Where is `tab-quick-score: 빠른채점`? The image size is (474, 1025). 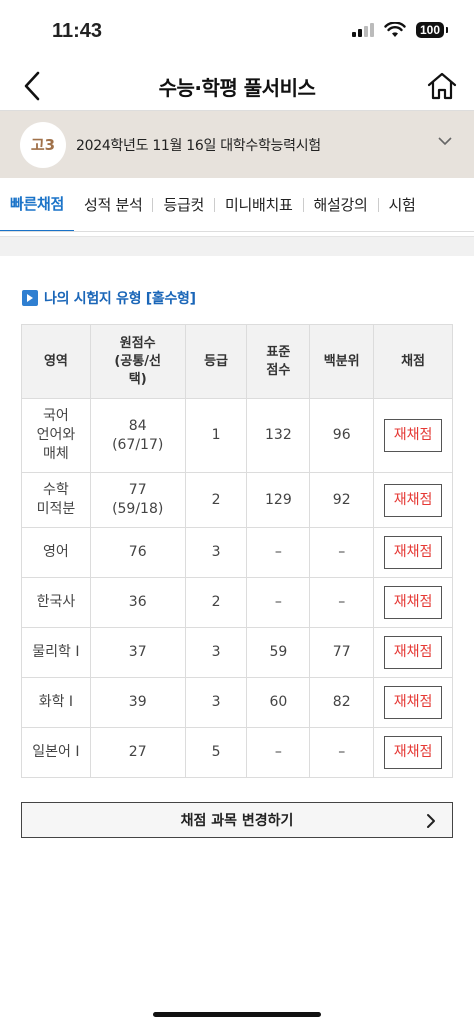
tab-quick-score: 빠른채점 is located at coordinates (37, 204).